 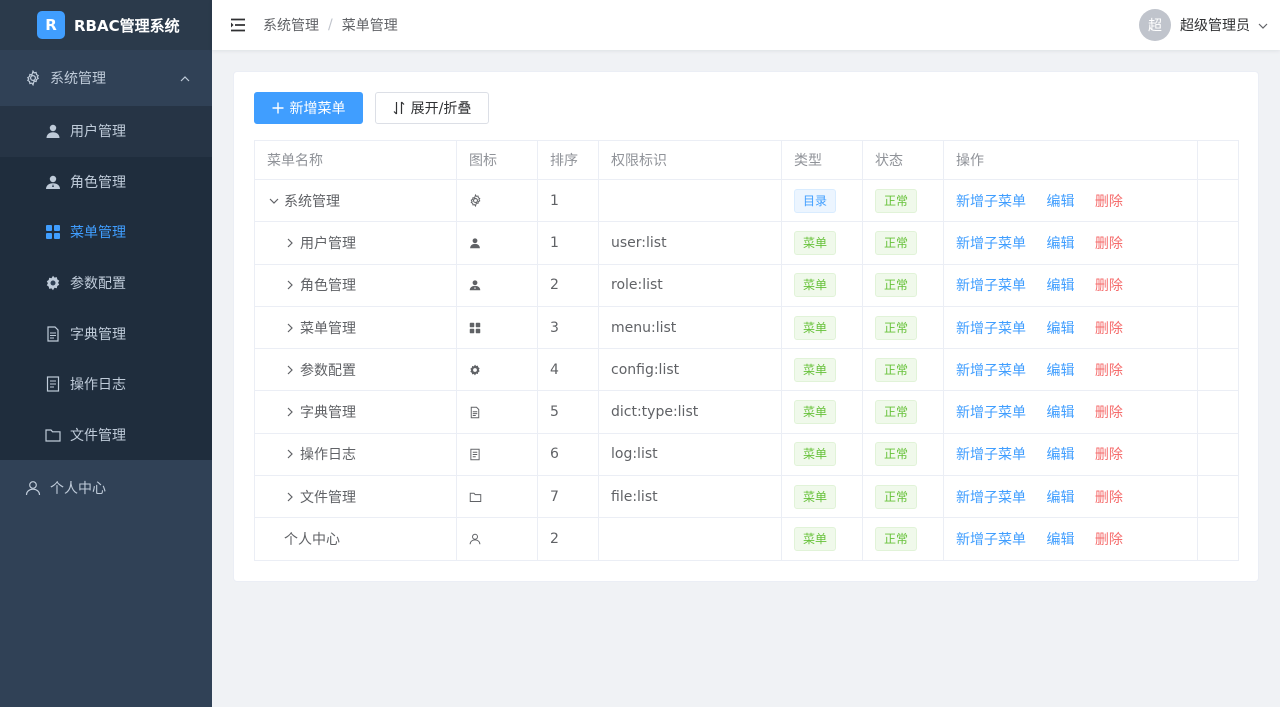 What do you see at coordinates (291, 25) in the screenshot?
I see `breadcrumb-item-system: 系统管理` at bounding box center [291, 25].